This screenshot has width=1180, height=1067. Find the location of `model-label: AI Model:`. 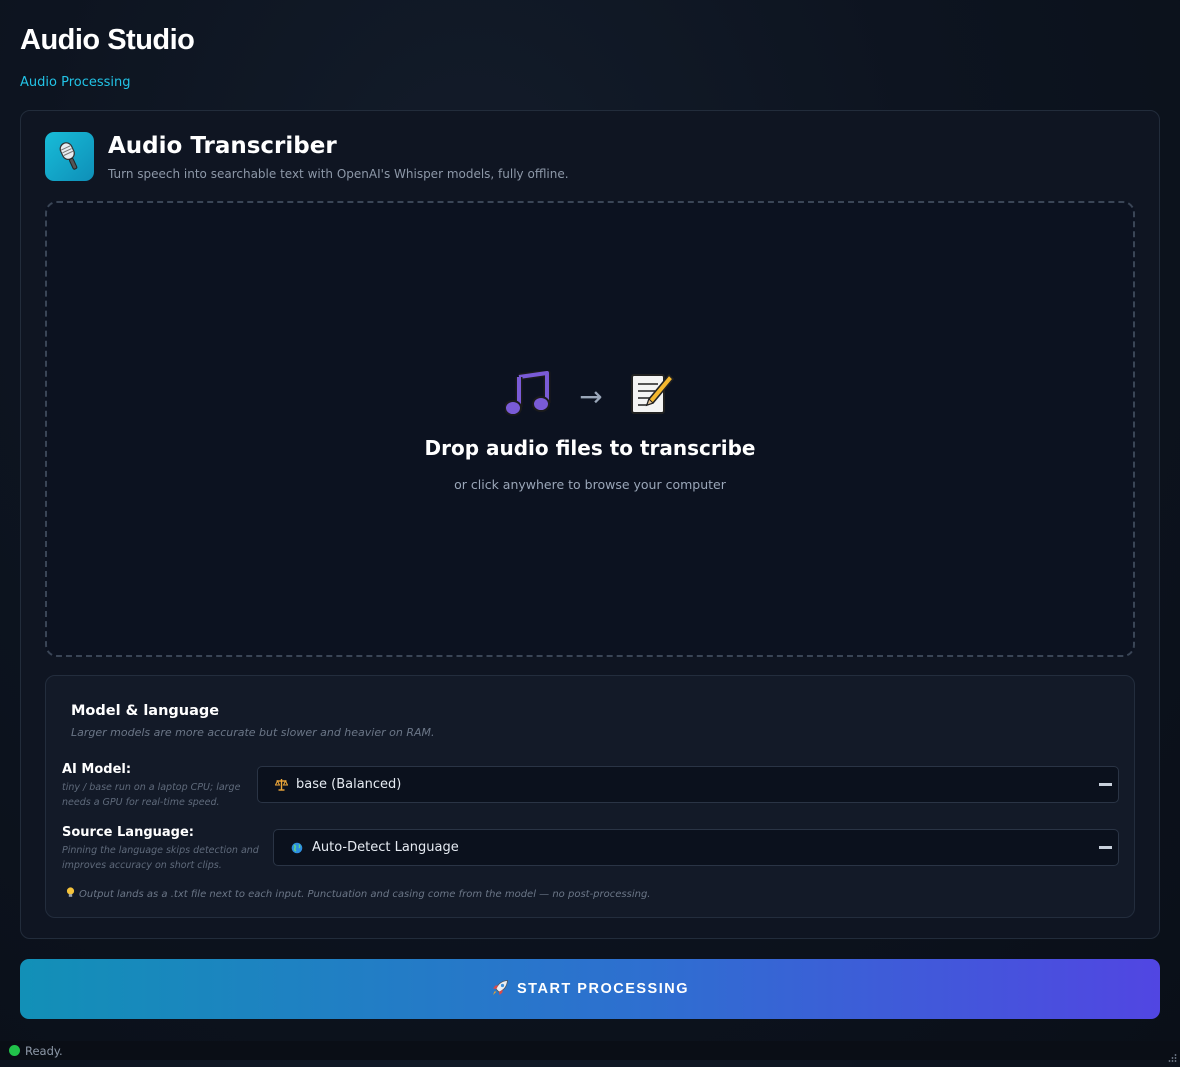

model-label: AI Model: is located at coordinates (97, 769).